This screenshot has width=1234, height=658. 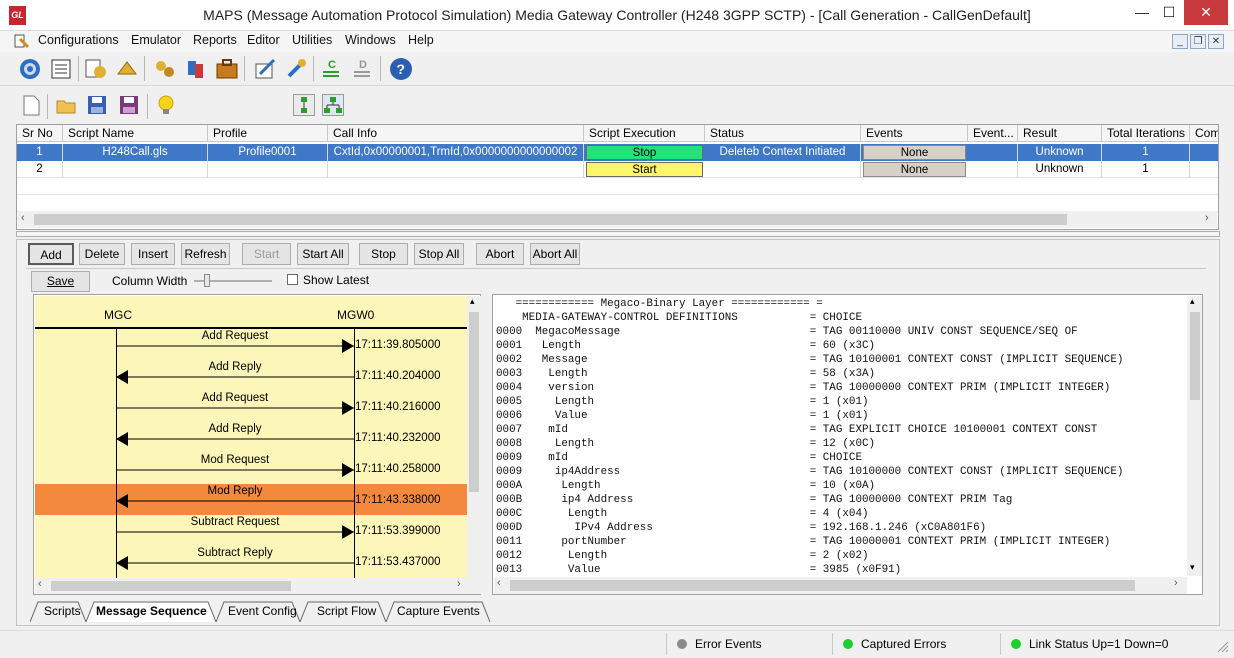 I want to click on col-header-status: Status, so click(x=783, y=133).